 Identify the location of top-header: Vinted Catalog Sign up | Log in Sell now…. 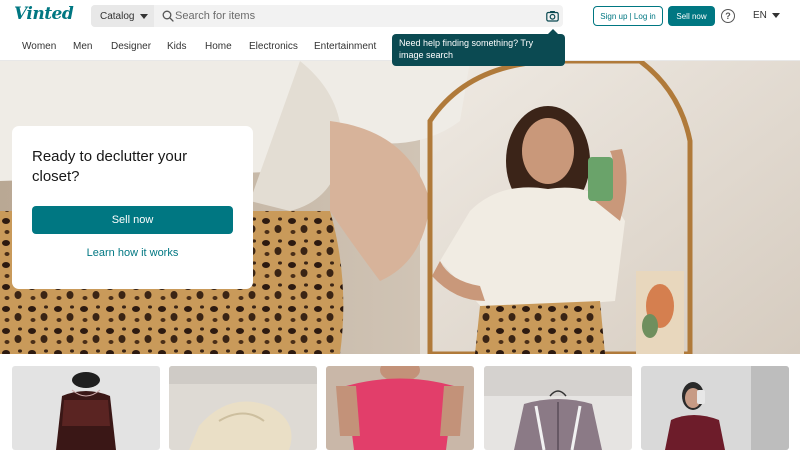
(400, 16).